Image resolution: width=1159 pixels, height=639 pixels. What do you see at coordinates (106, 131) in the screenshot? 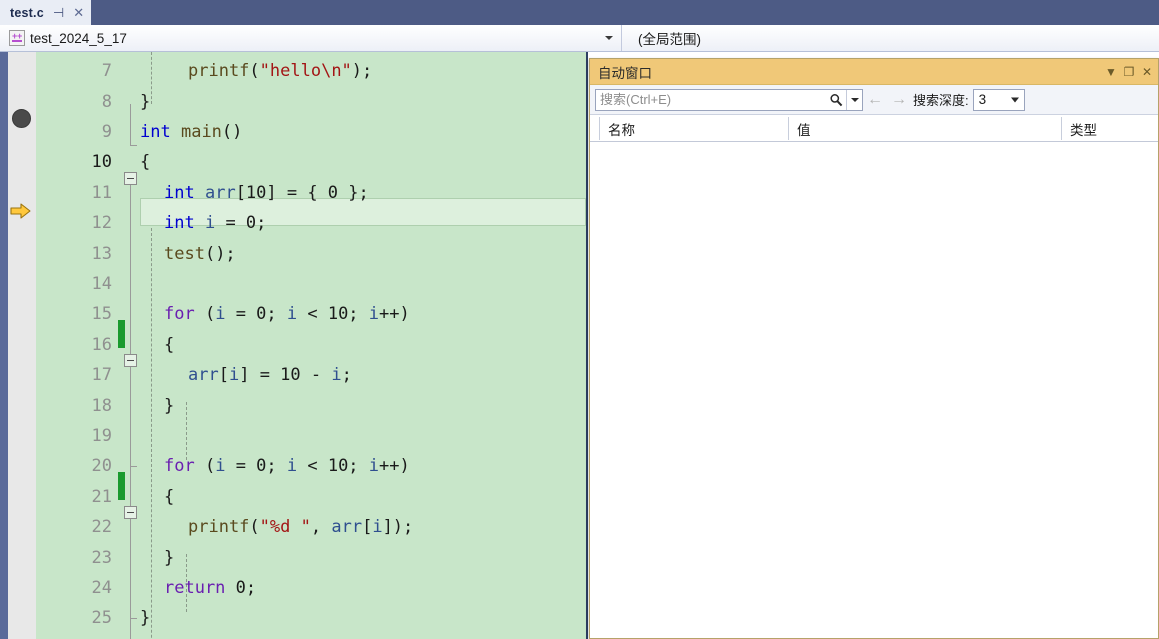
I see `line-number: 9` at bounding box center [106, 131].